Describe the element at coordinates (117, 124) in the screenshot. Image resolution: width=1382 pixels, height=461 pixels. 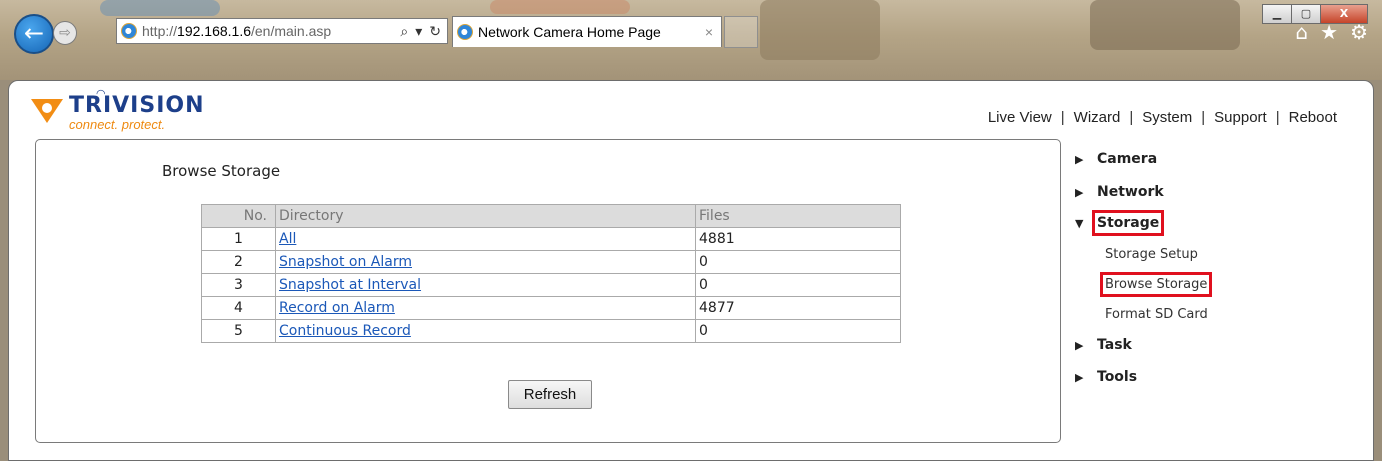
I see `logo-tagline: connect. protect.` at that location.